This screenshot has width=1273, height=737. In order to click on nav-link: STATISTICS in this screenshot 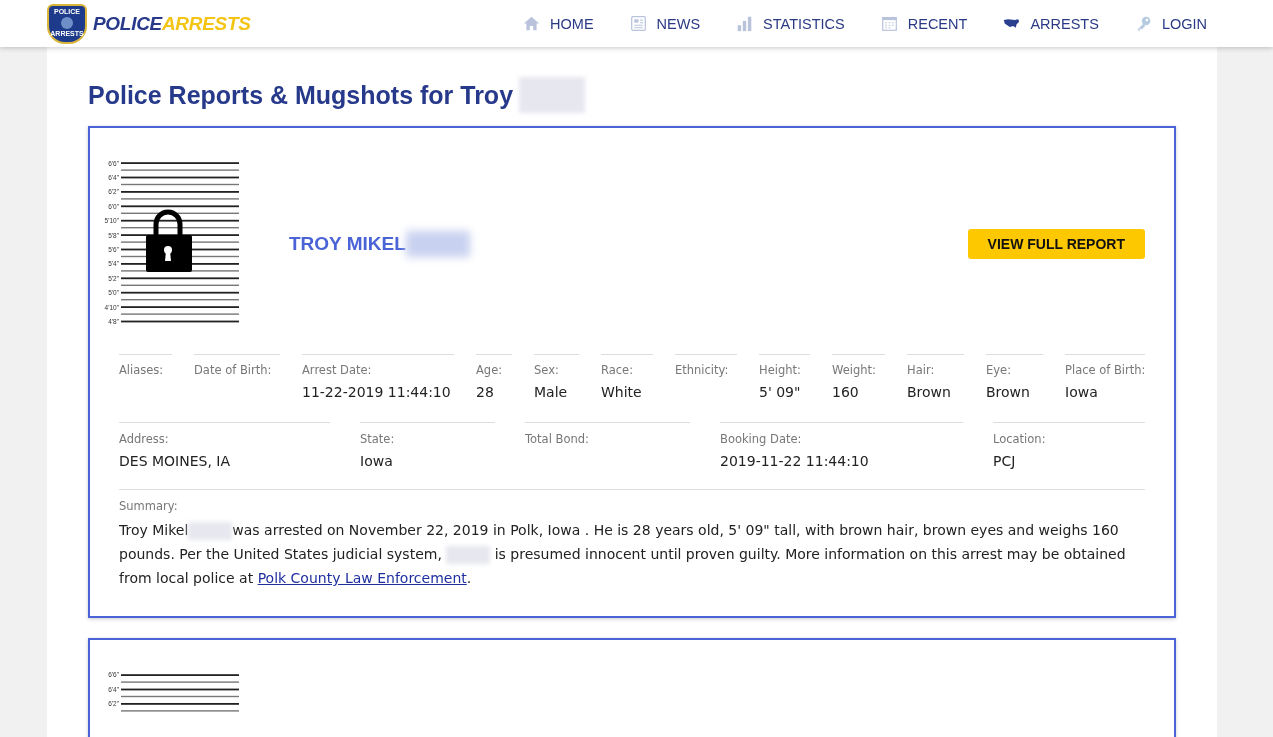, I will do `click(790, 23)`.